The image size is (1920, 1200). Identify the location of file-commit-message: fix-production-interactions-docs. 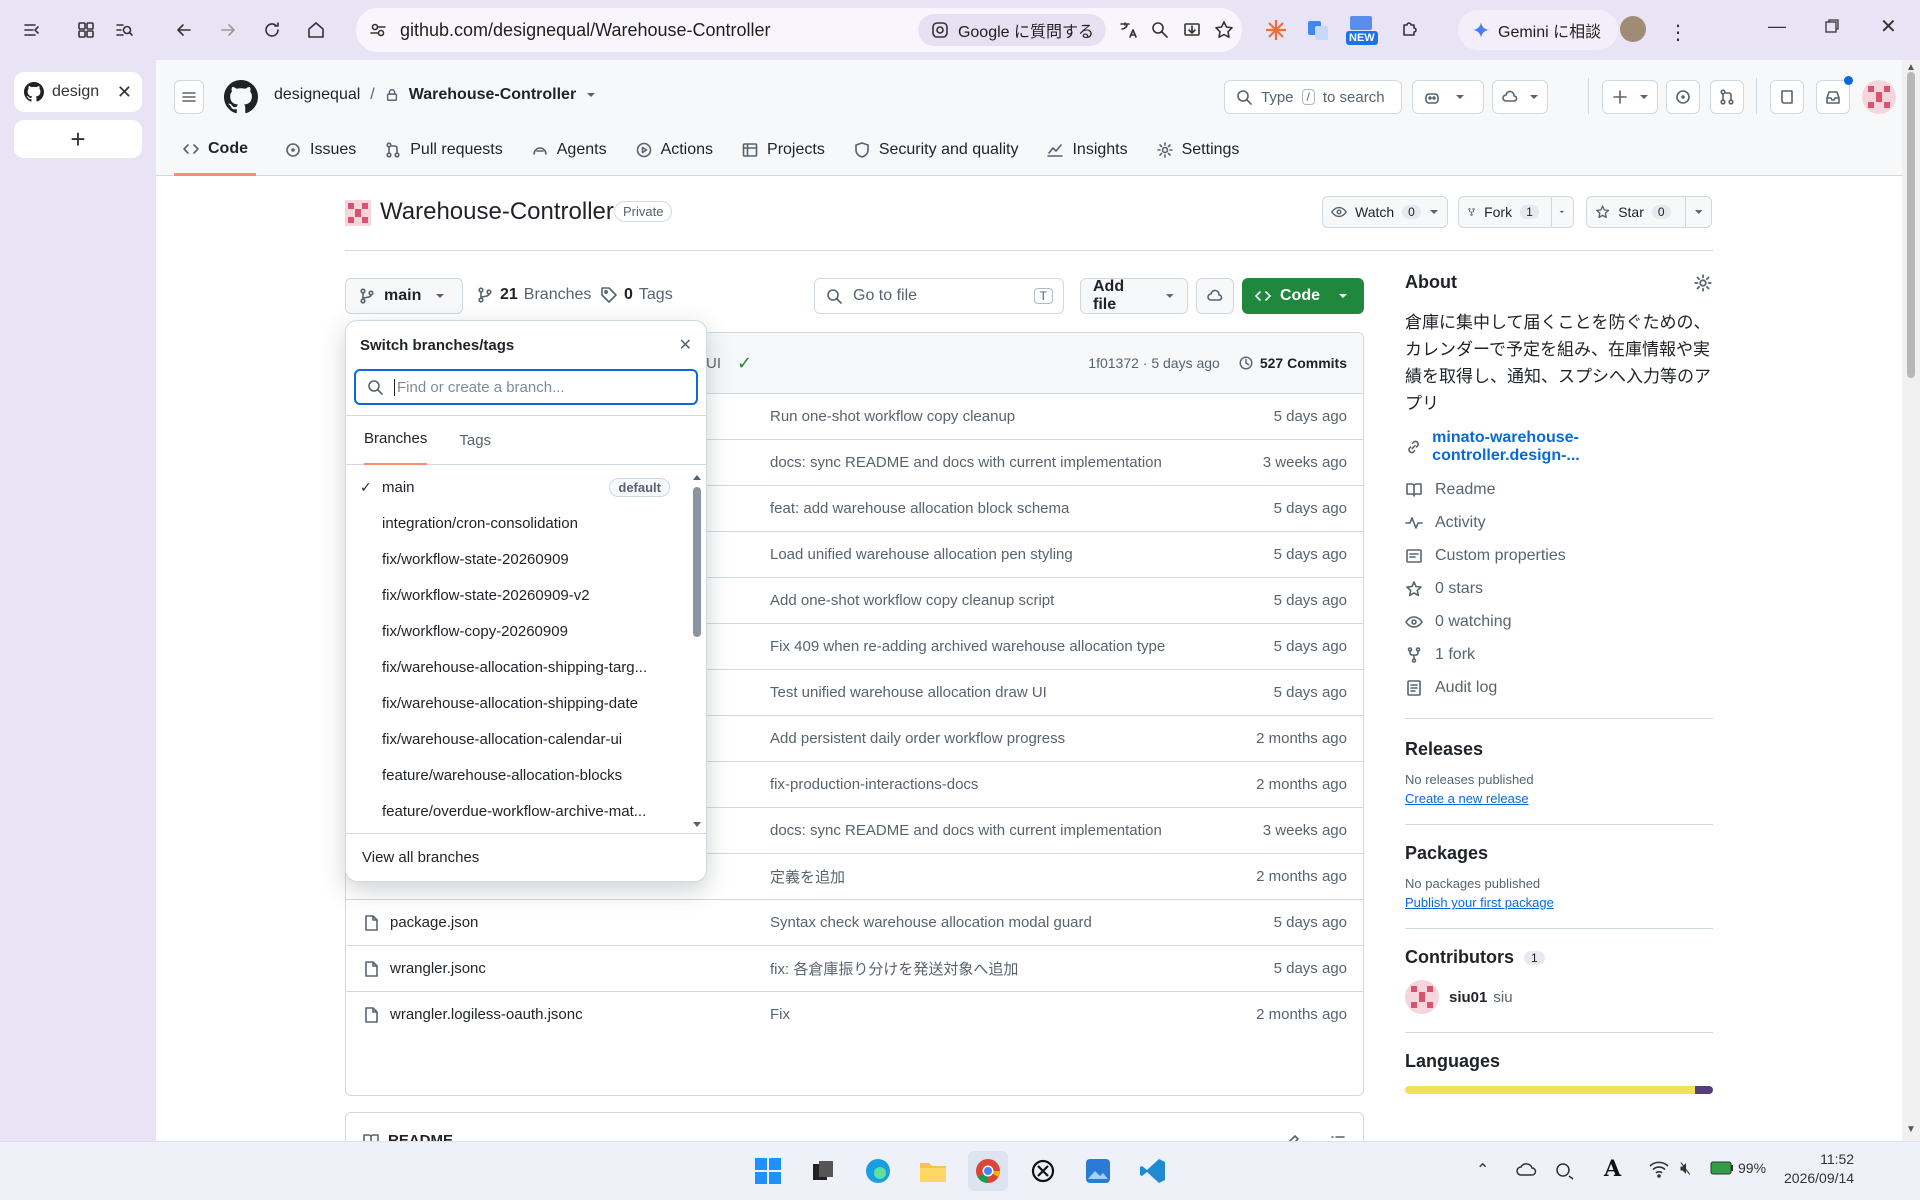
(1013, 784).